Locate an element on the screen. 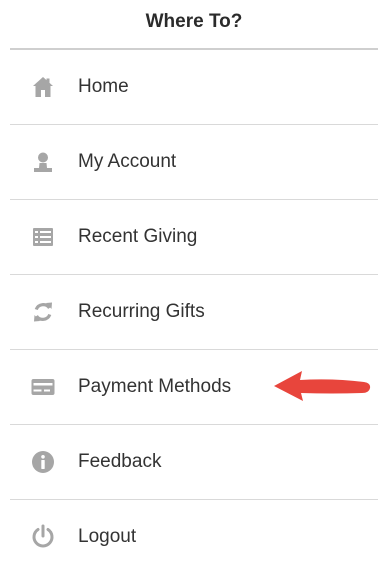  home-icon is located at coordinates (43, 87).